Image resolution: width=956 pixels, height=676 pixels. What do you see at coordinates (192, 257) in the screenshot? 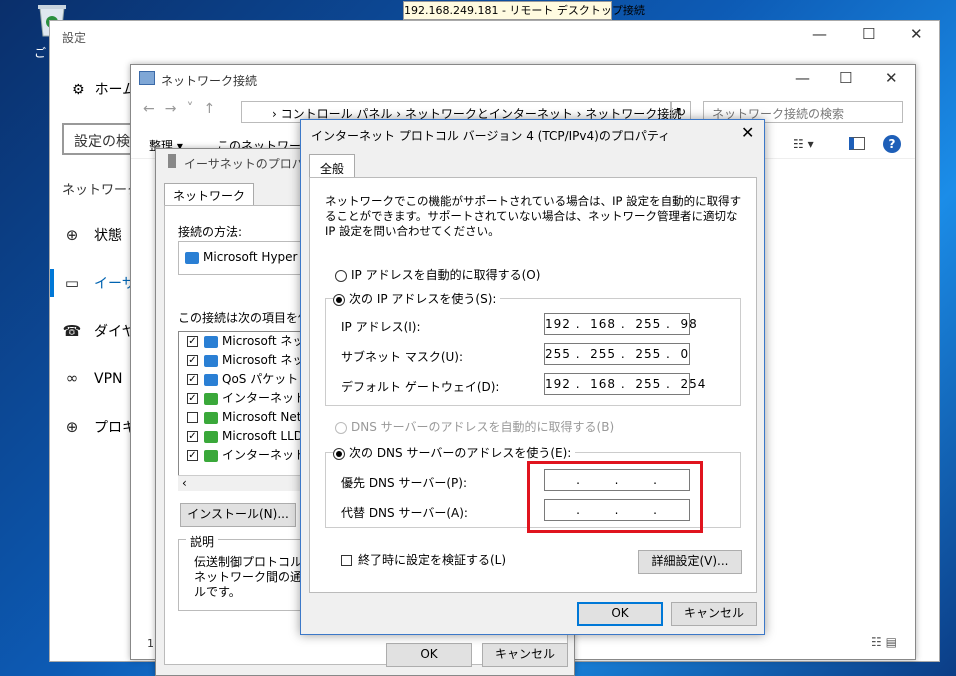
I see `adapter-icon` at bounding box center [192, 257].